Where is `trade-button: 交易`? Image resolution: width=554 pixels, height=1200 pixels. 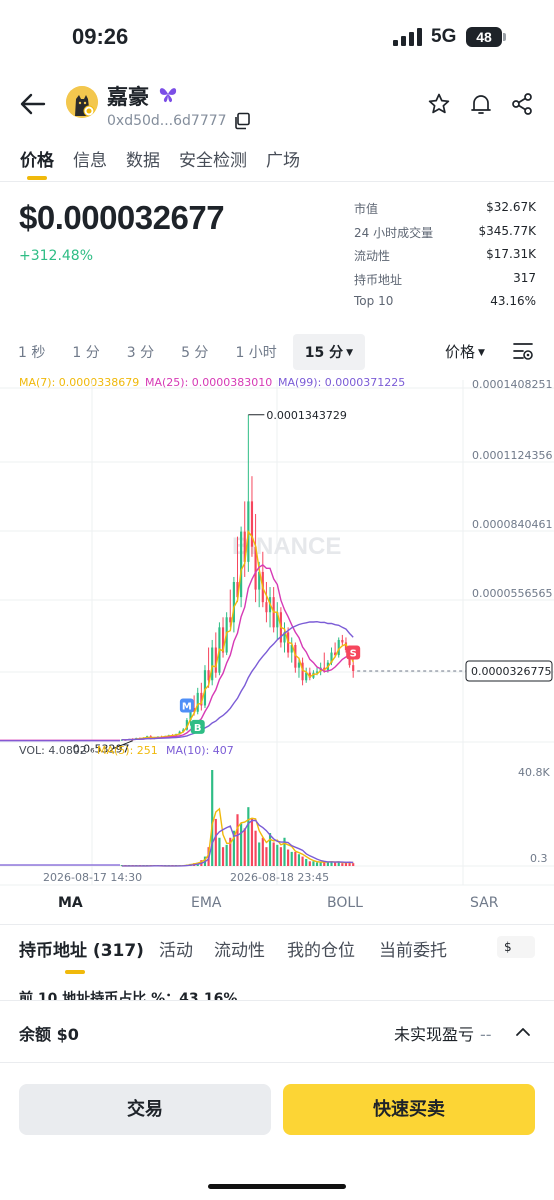 trade-button: 交易 is located at coordinates (145, 1109).